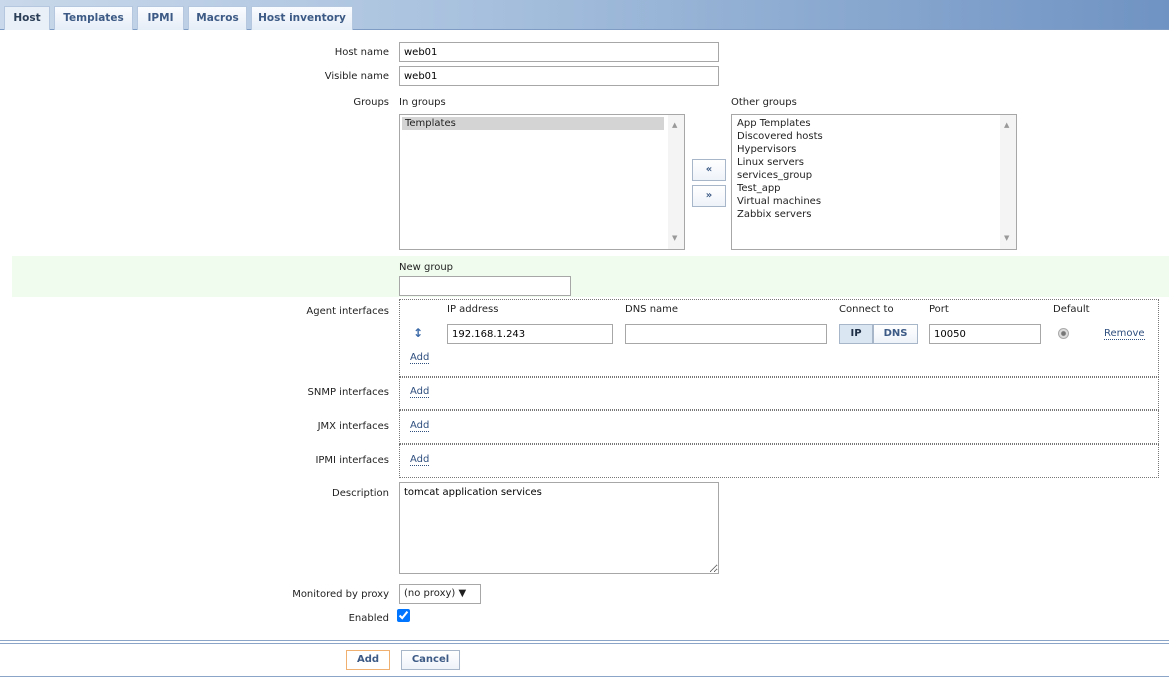 This screenshot has height=678, width=1169. I want to click on list-item: Discovered hosts, so click(874, 136).